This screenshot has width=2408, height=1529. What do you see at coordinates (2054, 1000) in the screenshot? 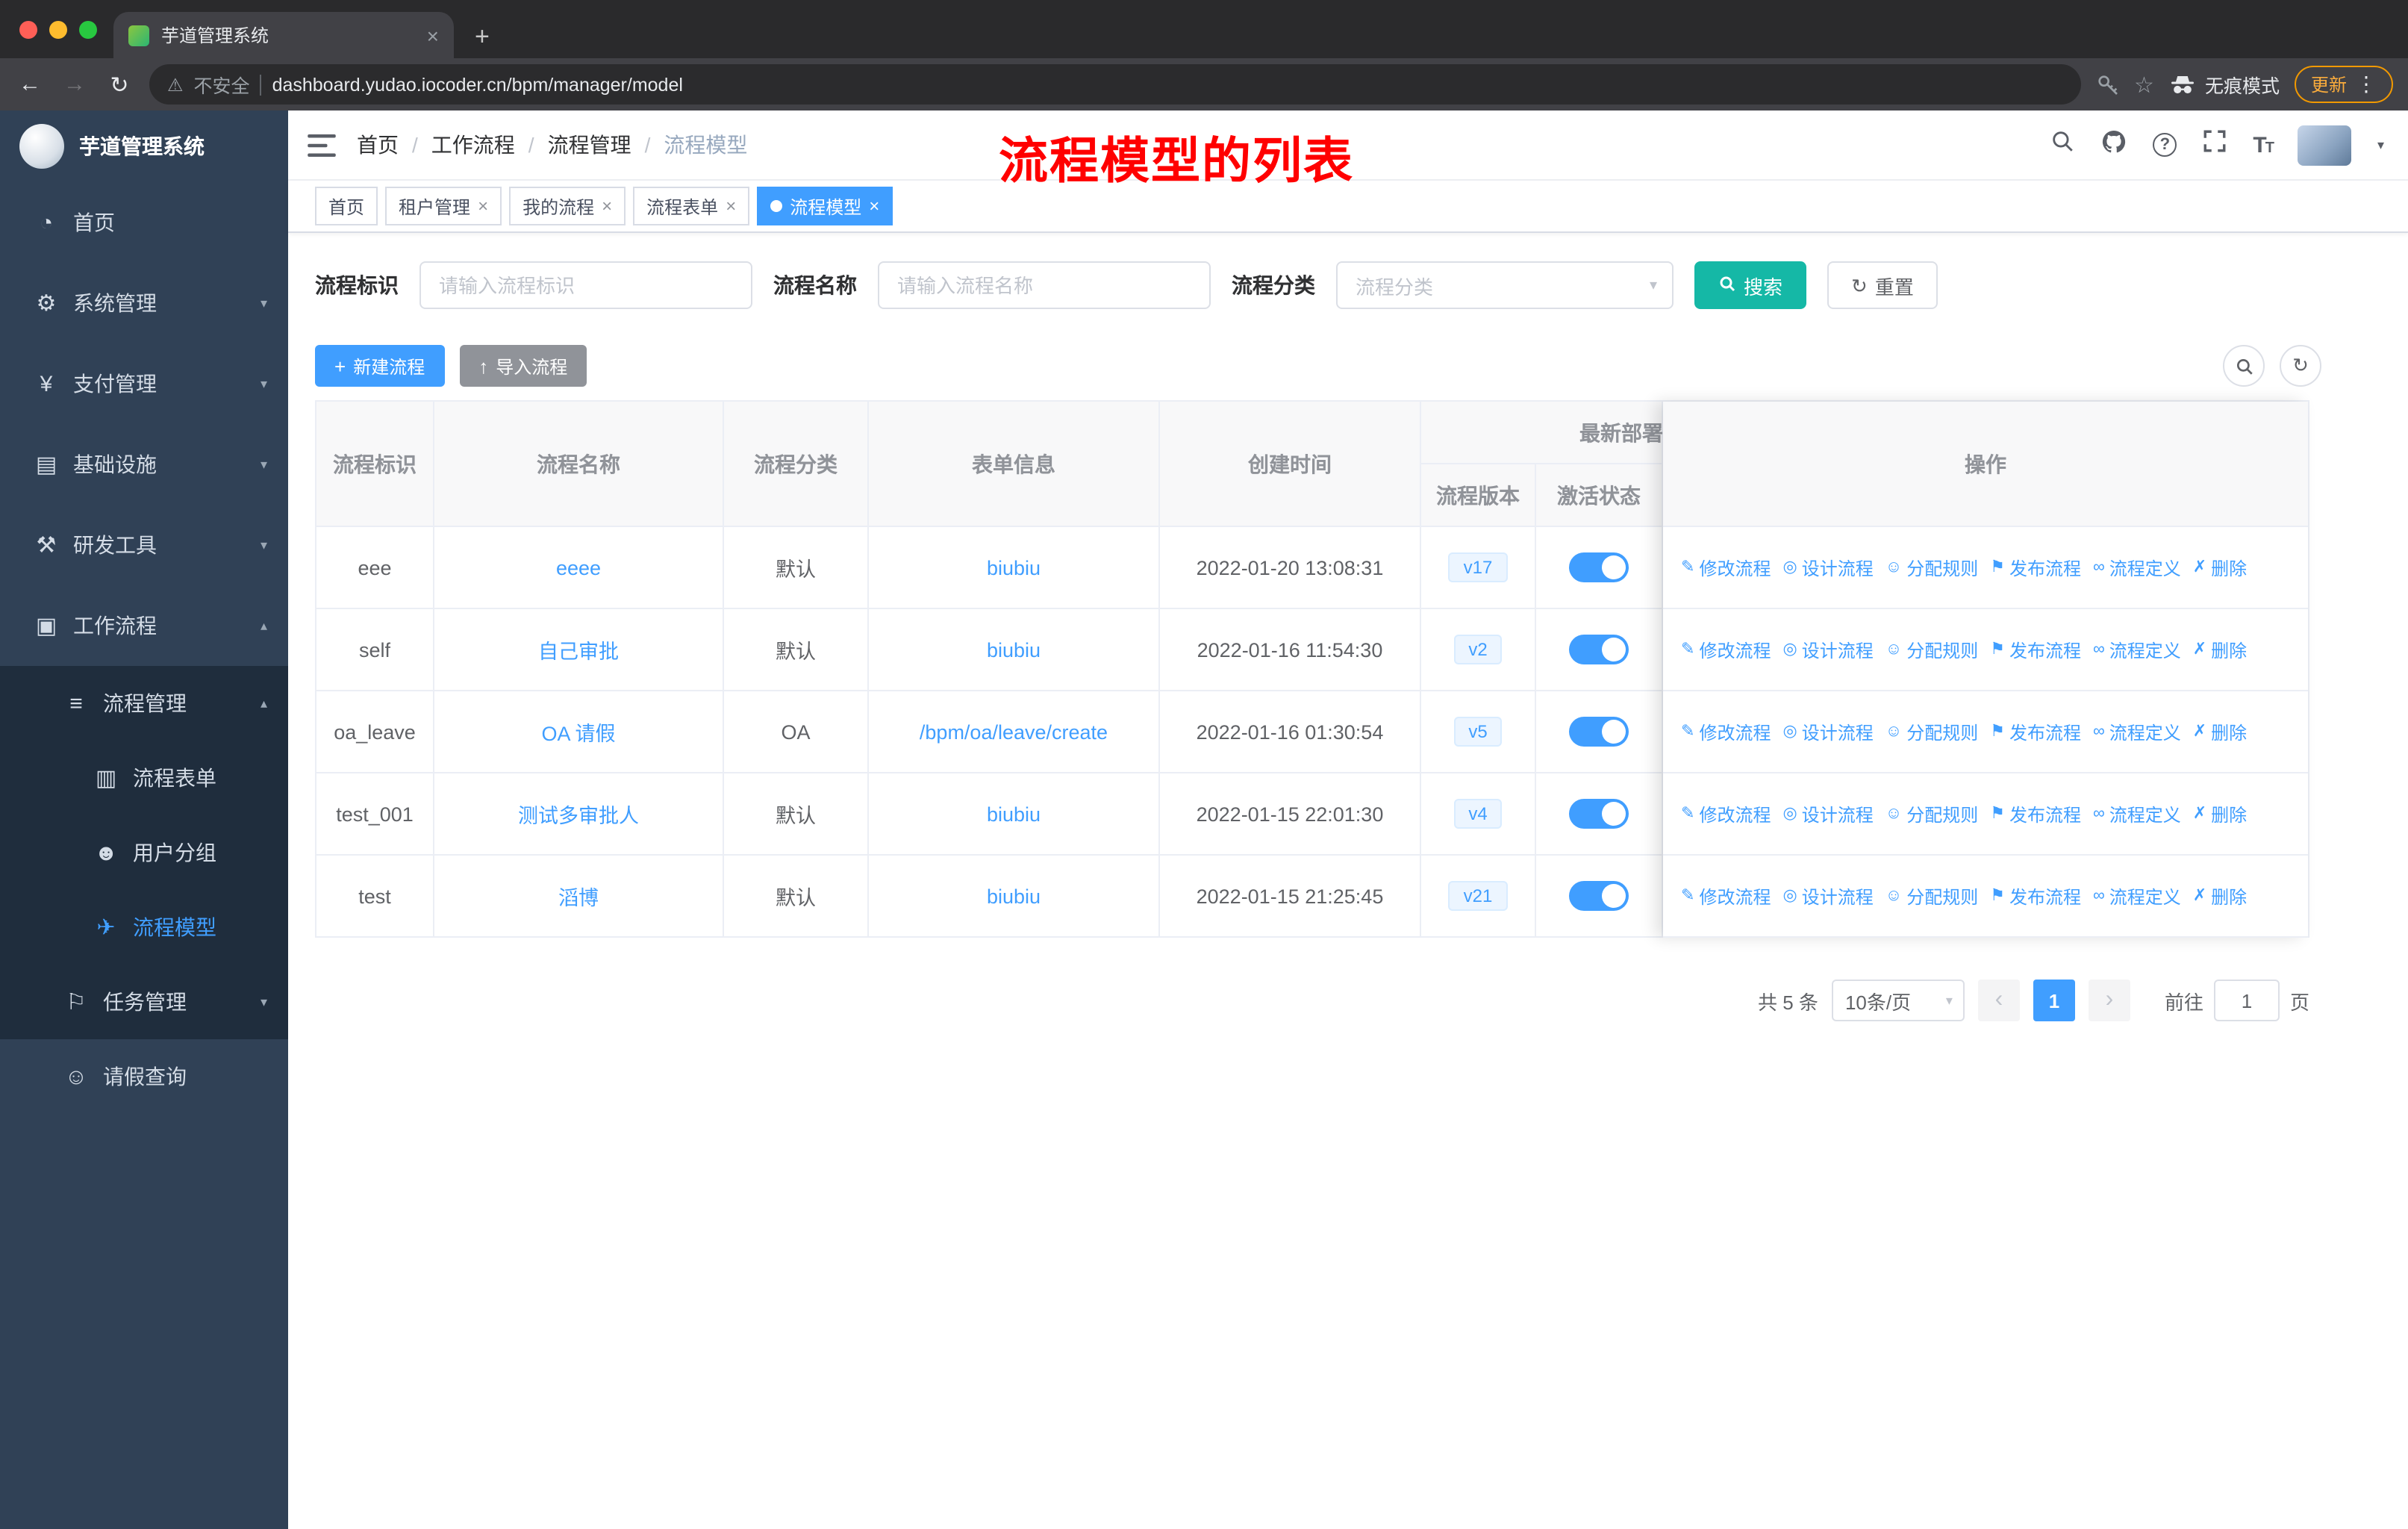
I see `page-1-button: 1` at bounding box center [2054, 1000].